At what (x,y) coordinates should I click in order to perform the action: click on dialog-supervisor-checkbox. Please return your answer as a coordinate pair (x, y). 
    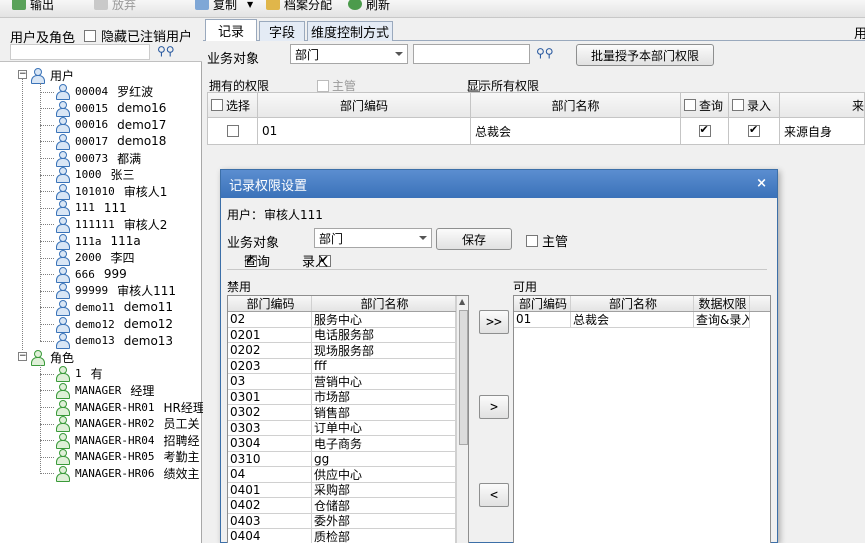
    Looking at the image, I should click on (532, 240).